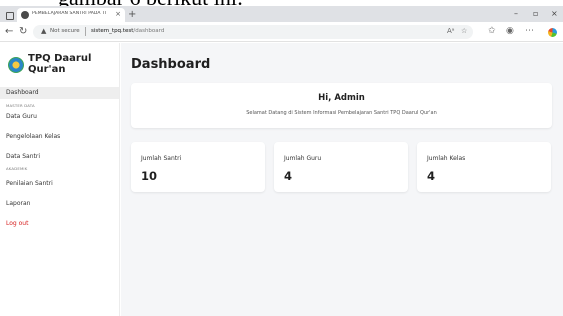  What do you see at coordinates (16, 65) in the screenshot?
I see `tpq-logo-icon` at bounding box center [16, 65].